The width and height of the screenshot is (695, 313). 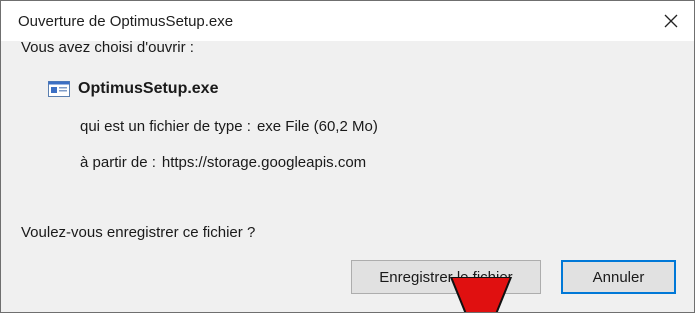 I want to click on red-arrow-annotation, so click(x=481, y=294).